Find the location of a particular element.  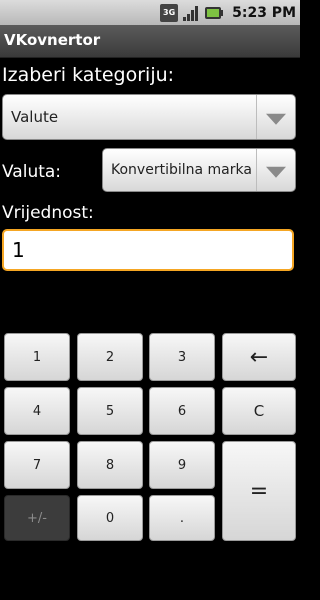

currency-label: Valuta: is located at coordinates (32, 172).